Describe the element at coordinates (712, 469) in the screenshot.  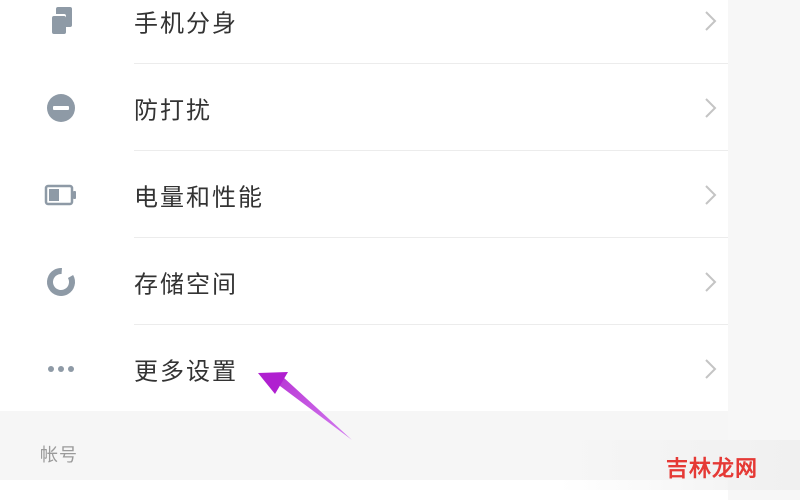
I see `watermark-text: 吉林龙网` at that location.